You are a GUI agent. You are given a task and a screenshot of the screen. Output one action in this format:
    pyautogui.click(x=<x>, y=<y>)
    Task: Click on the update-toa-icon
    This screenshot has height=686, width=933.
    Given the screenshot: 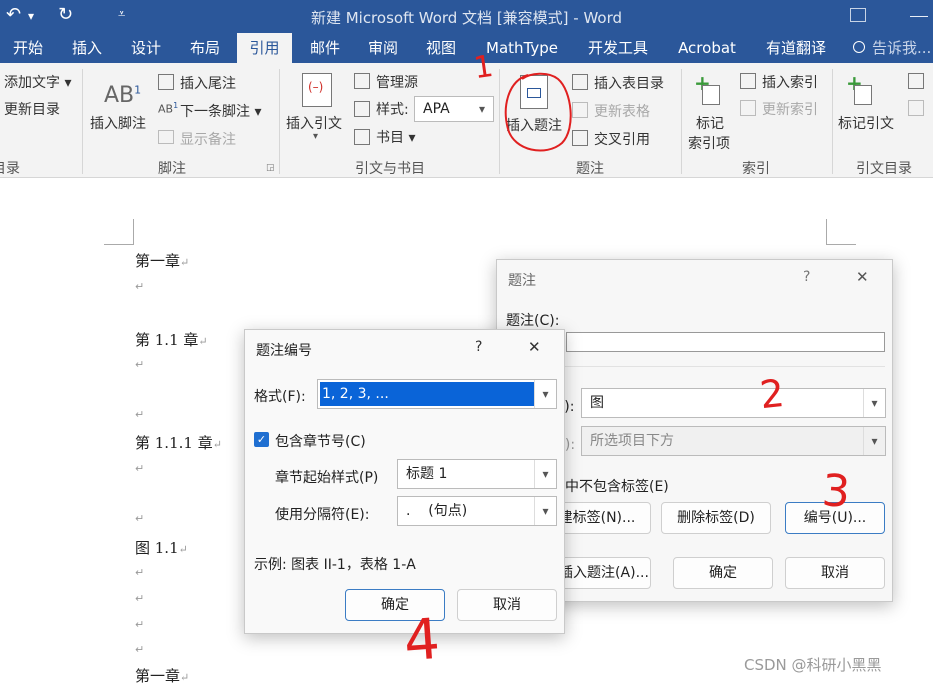 What is the action you would take?
    pyautogui.click(x=916, y=108)
    